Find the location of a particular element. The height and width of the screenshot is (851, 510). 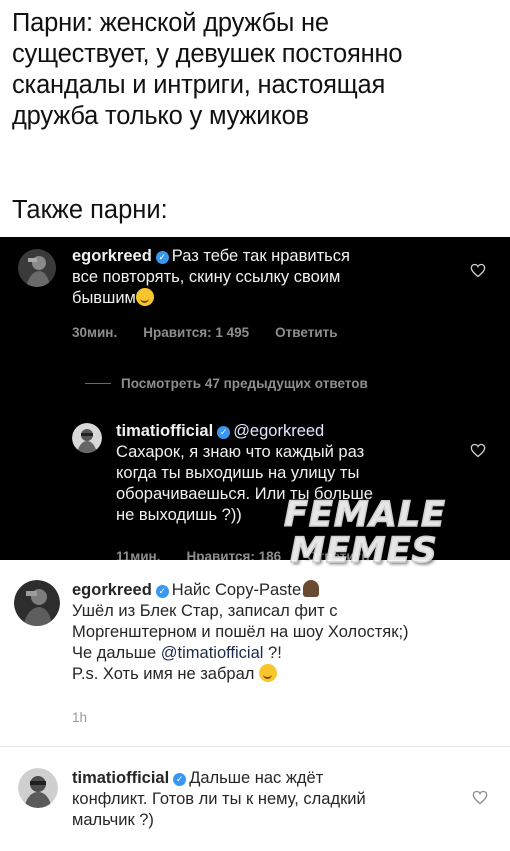

caption-line: Парни: женской дружбы не is located at coordinates (170, 23).